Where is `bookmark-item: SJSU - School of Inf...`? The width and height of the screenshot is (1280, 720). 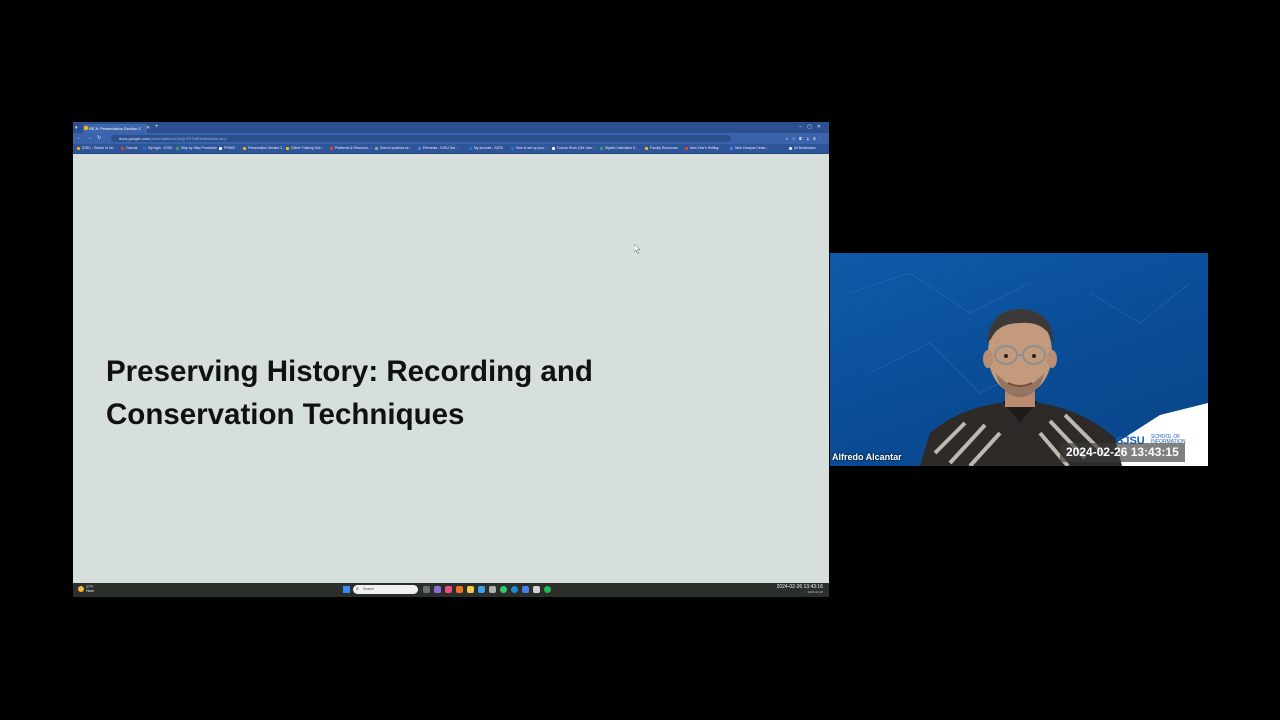 bookmark-item: SJSU - School of Inf... is located at coordinates (96, 148).